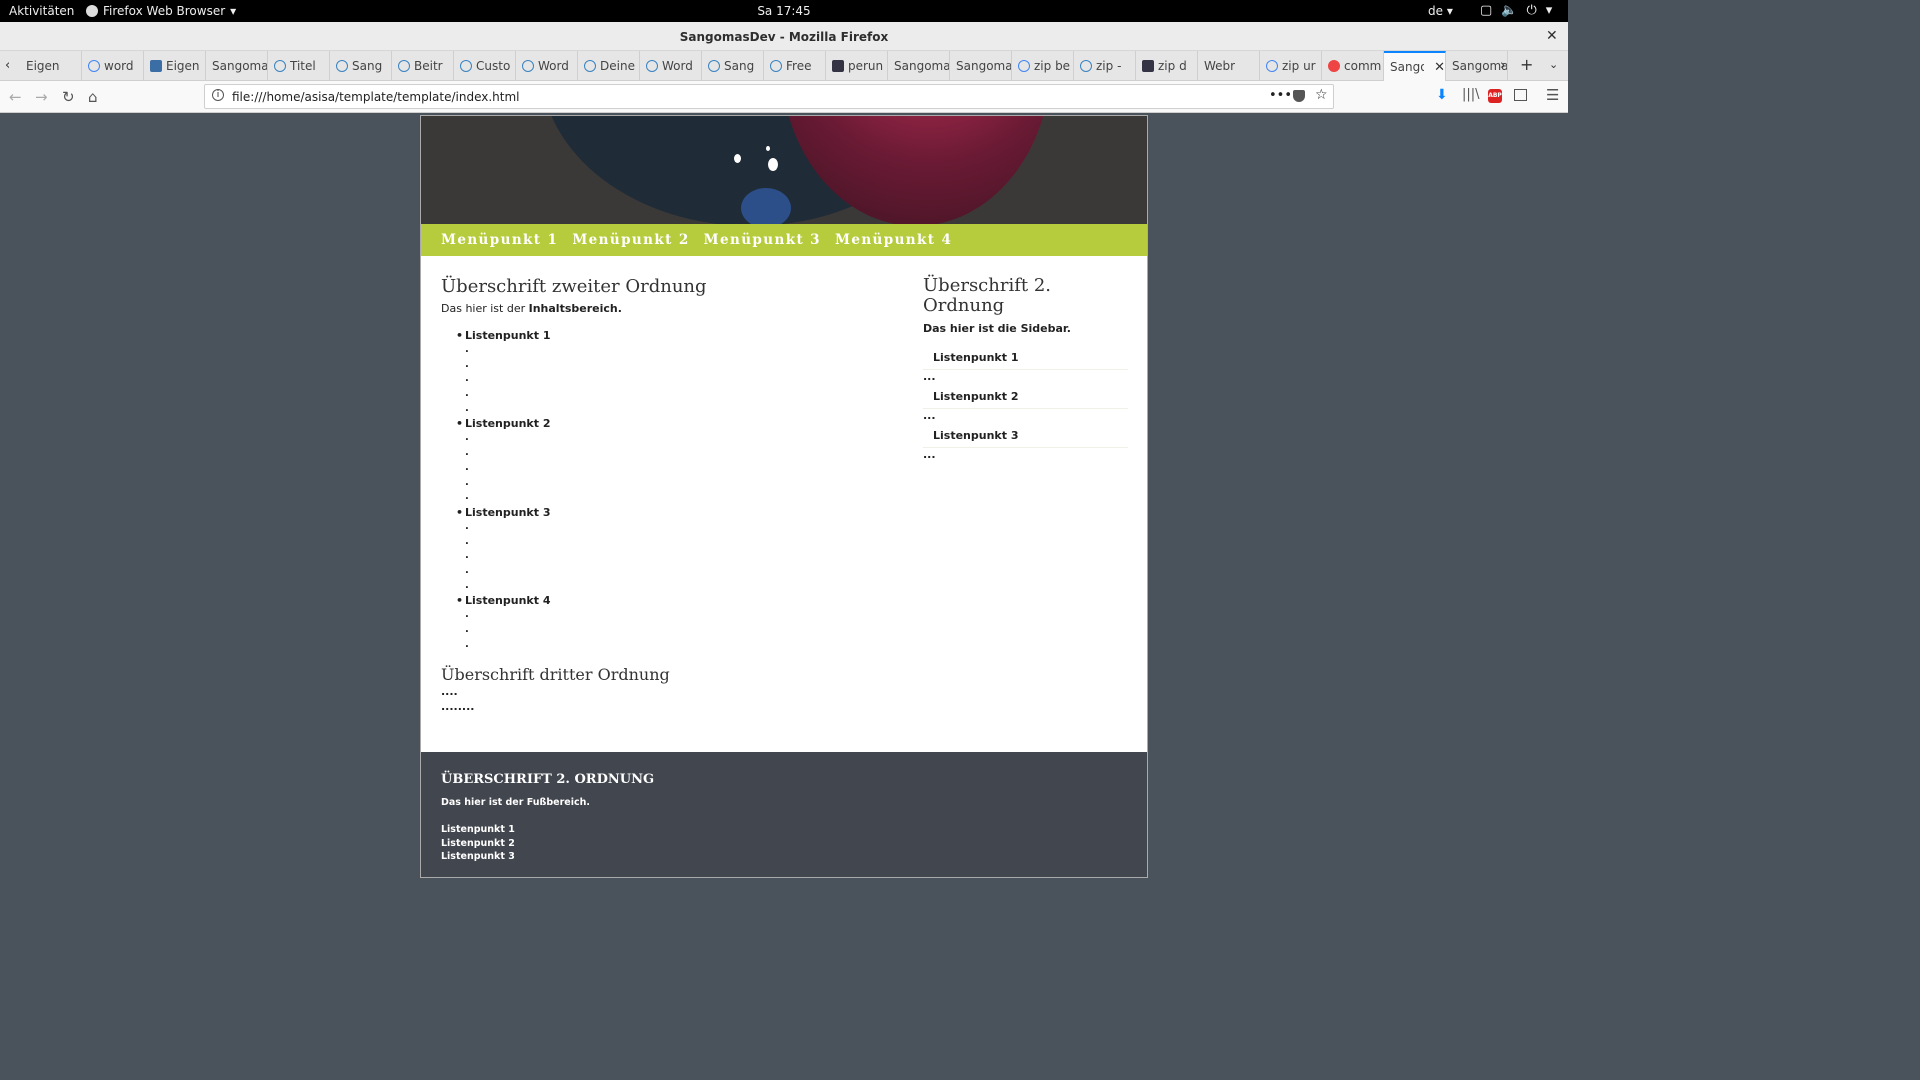 The width and height of the screenshot is (1920, 1080). I want to click on hamburger-menu-icon: ☰, so click(1552, 95).